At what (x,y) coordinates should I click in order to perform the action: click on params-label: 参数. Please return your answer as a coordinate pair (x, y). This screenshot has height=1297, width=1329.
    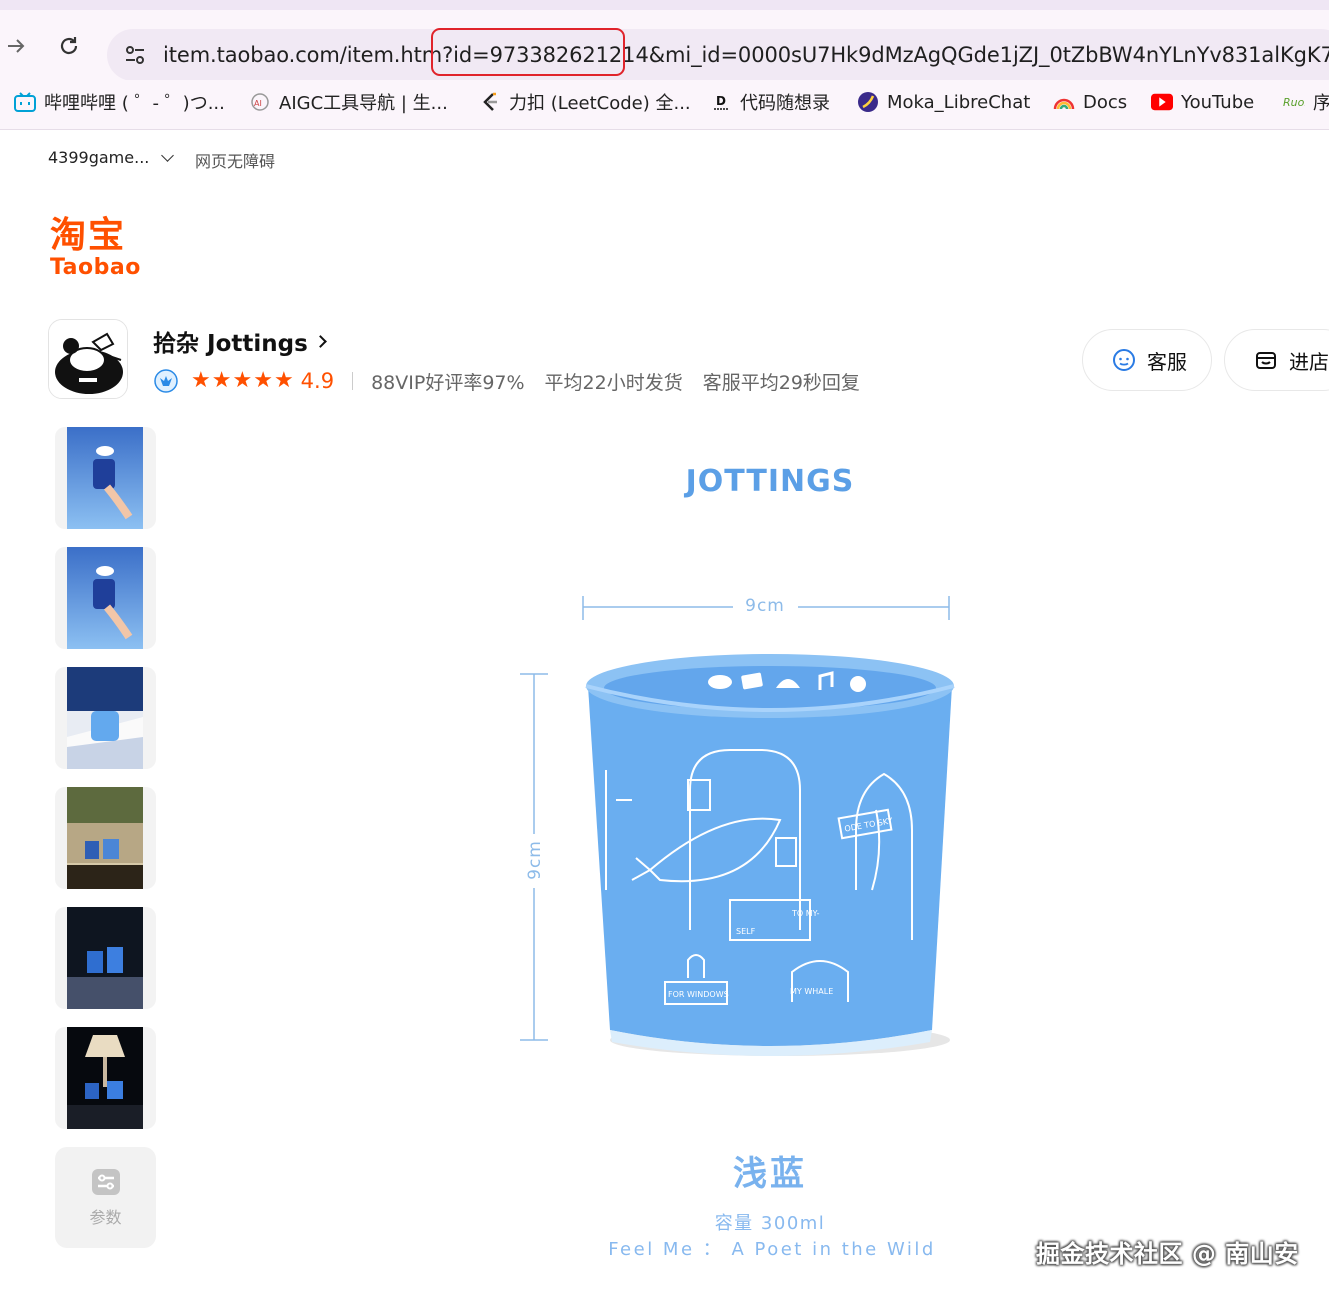
    Looking at the image, I should click on (105, 1217).